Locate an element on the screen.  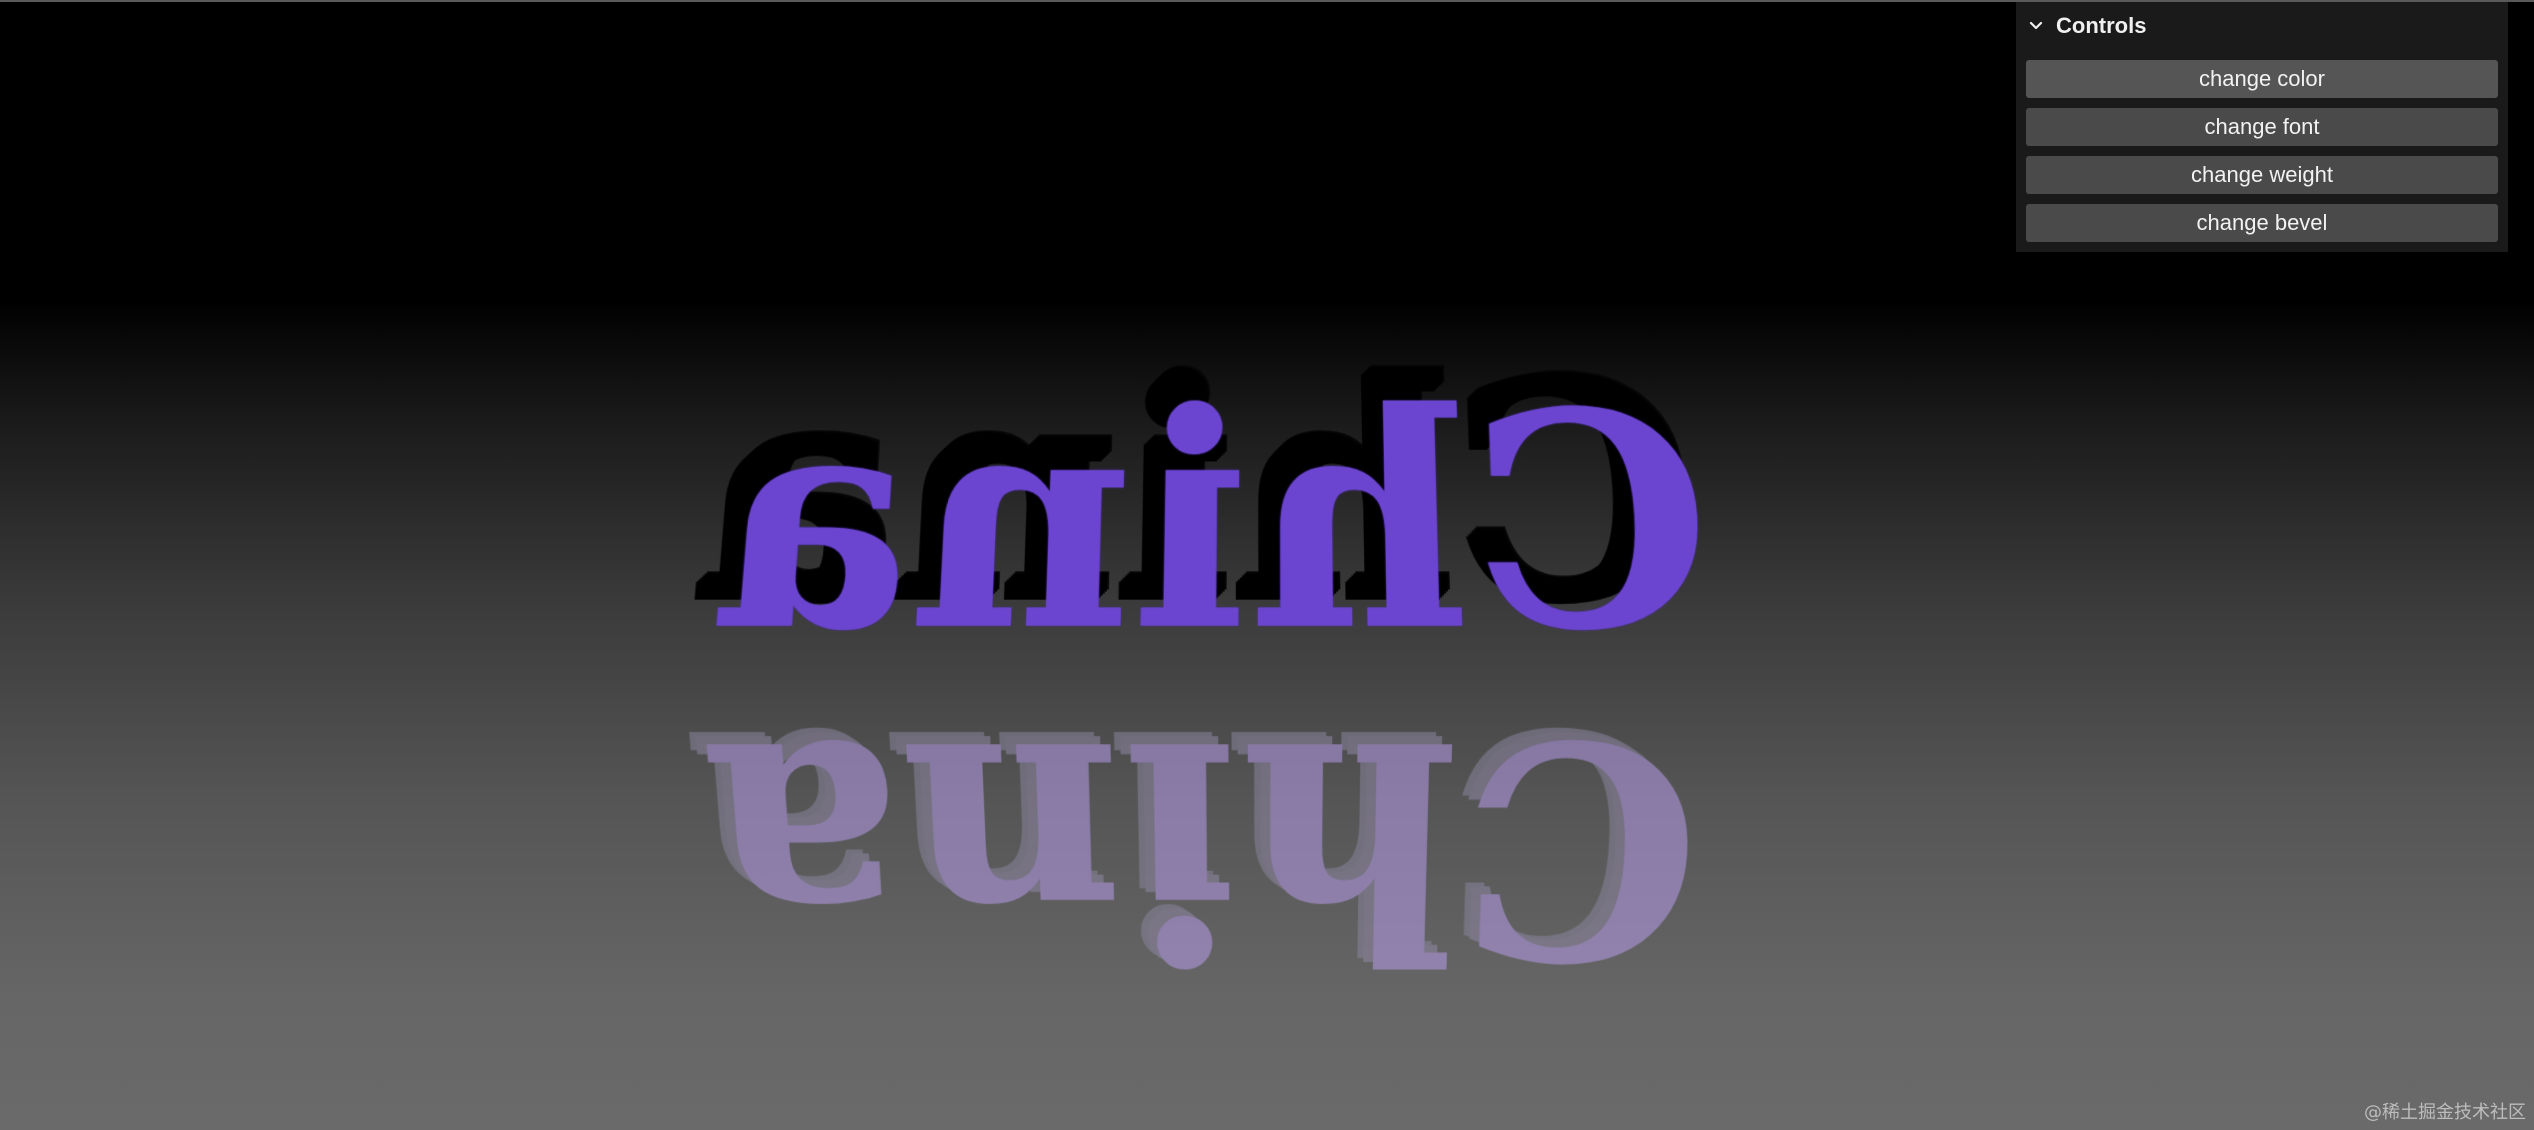
change-font-button: change font is located at coordinates (2262, 127).